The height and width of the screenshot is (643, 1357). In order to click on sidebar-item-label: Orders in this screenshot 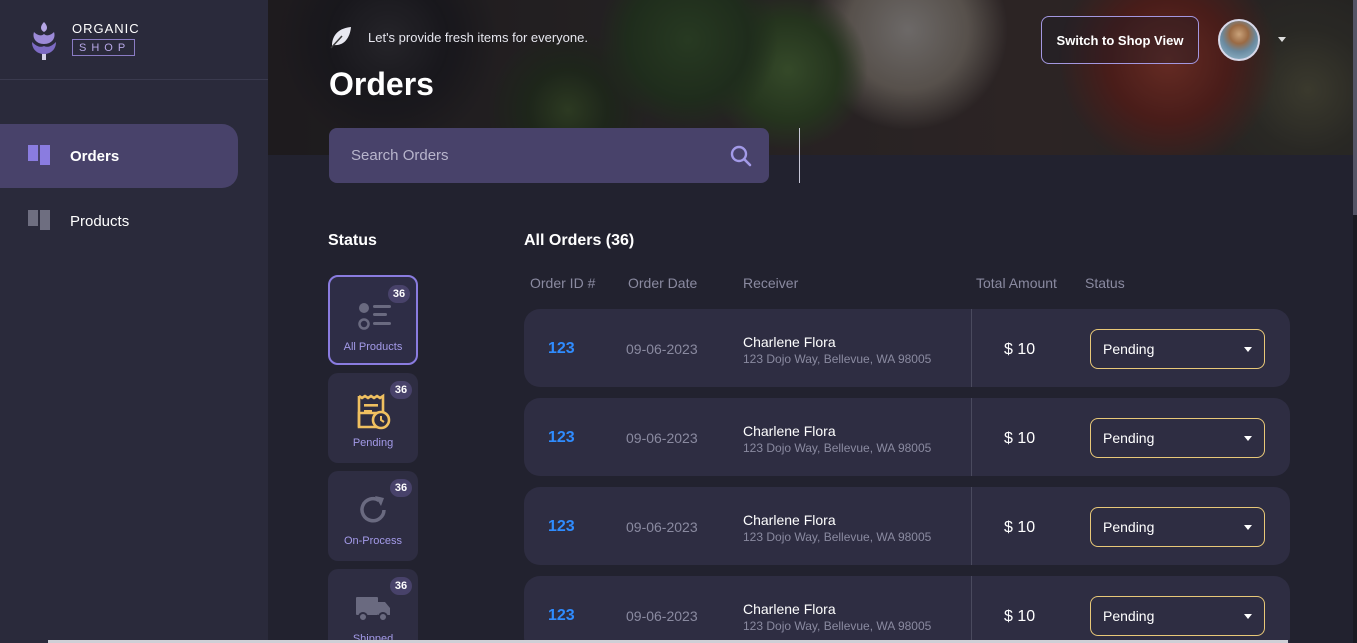, I will do `click(95, 156)`.